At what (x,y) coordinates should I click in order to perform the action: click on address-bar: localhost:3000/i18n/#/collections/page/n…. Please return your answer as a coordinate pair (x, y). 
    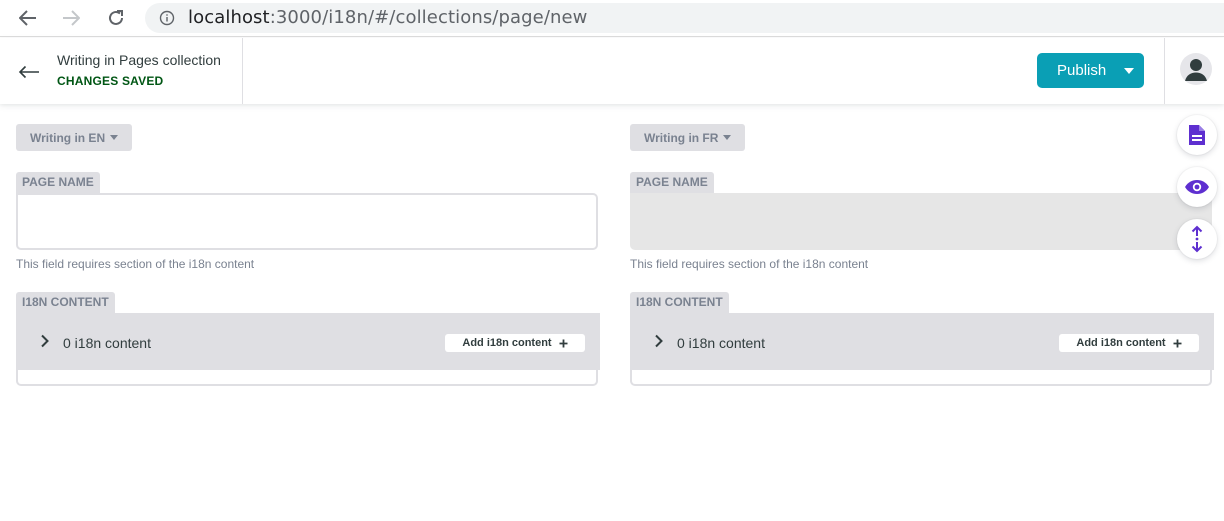
    Looking at the image, I should click on (684, 18).